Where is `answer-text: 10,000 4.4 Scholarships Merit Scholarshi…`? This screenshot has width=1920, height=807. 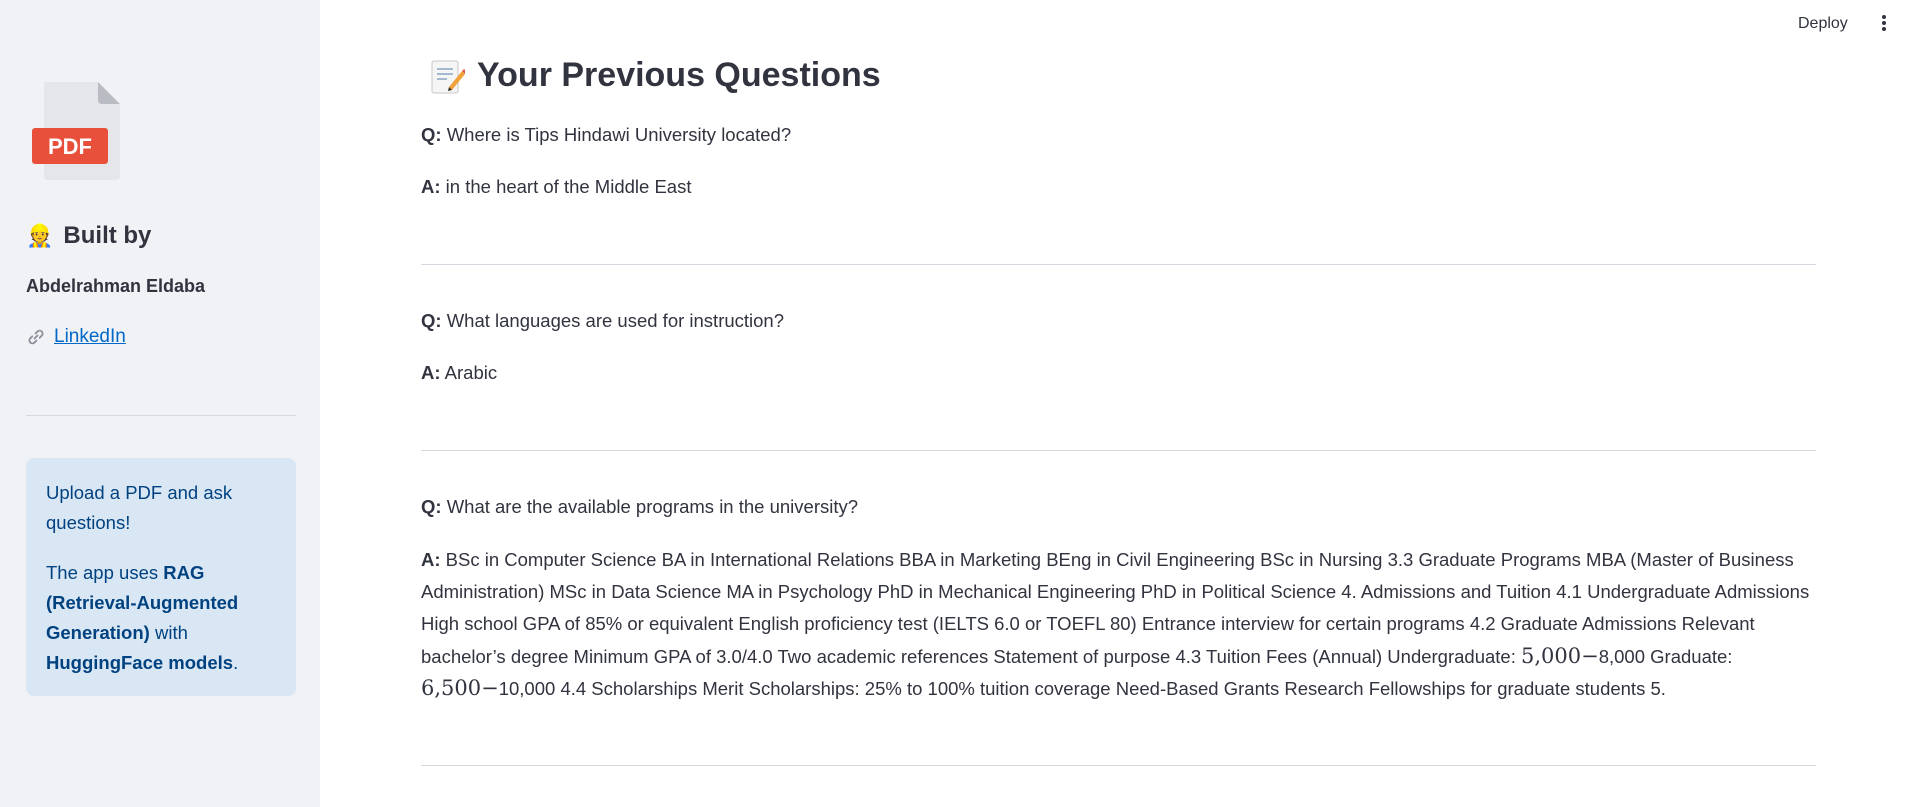 answer-text: 10,000 4.4 Scholarships Merit Scholarshi… is located at coordinates (1082, 688).